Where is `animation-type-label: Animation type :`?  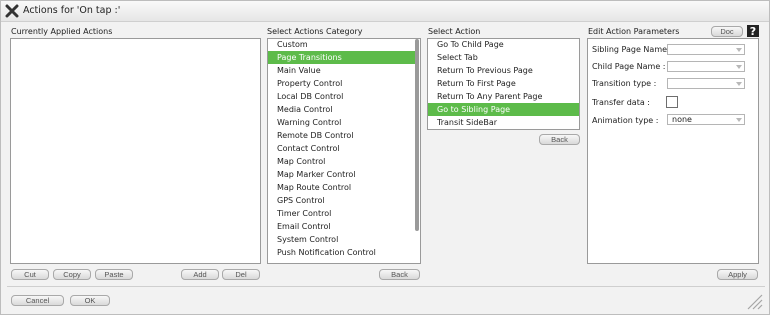 animation-type-label: Animation type : is located at coordinates (625, 120).